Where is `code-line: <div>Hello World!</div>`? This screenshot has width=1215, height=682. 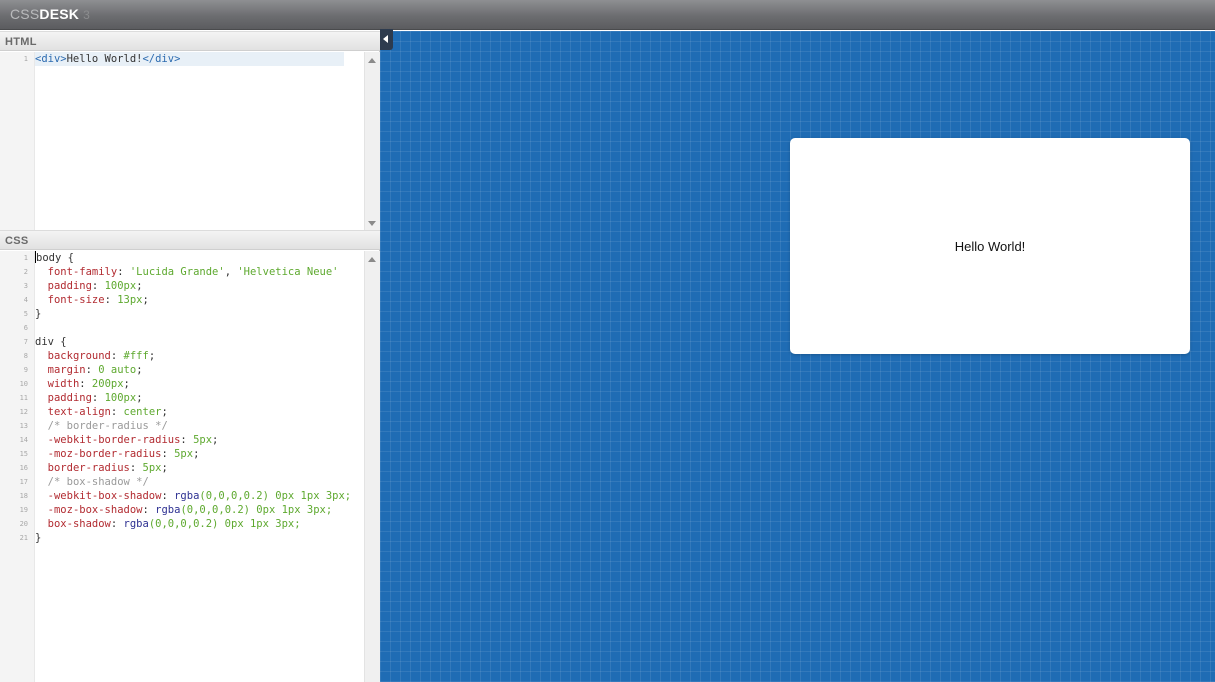 code-line: <div>Hello World!</div> is located at coordinates (199, 59).